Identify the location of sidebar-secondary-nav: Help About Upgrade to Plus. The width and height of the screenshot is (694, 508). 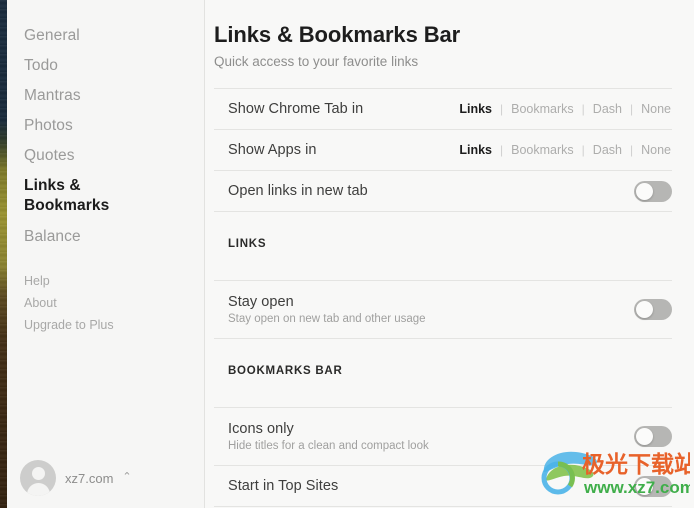
(114, 303).